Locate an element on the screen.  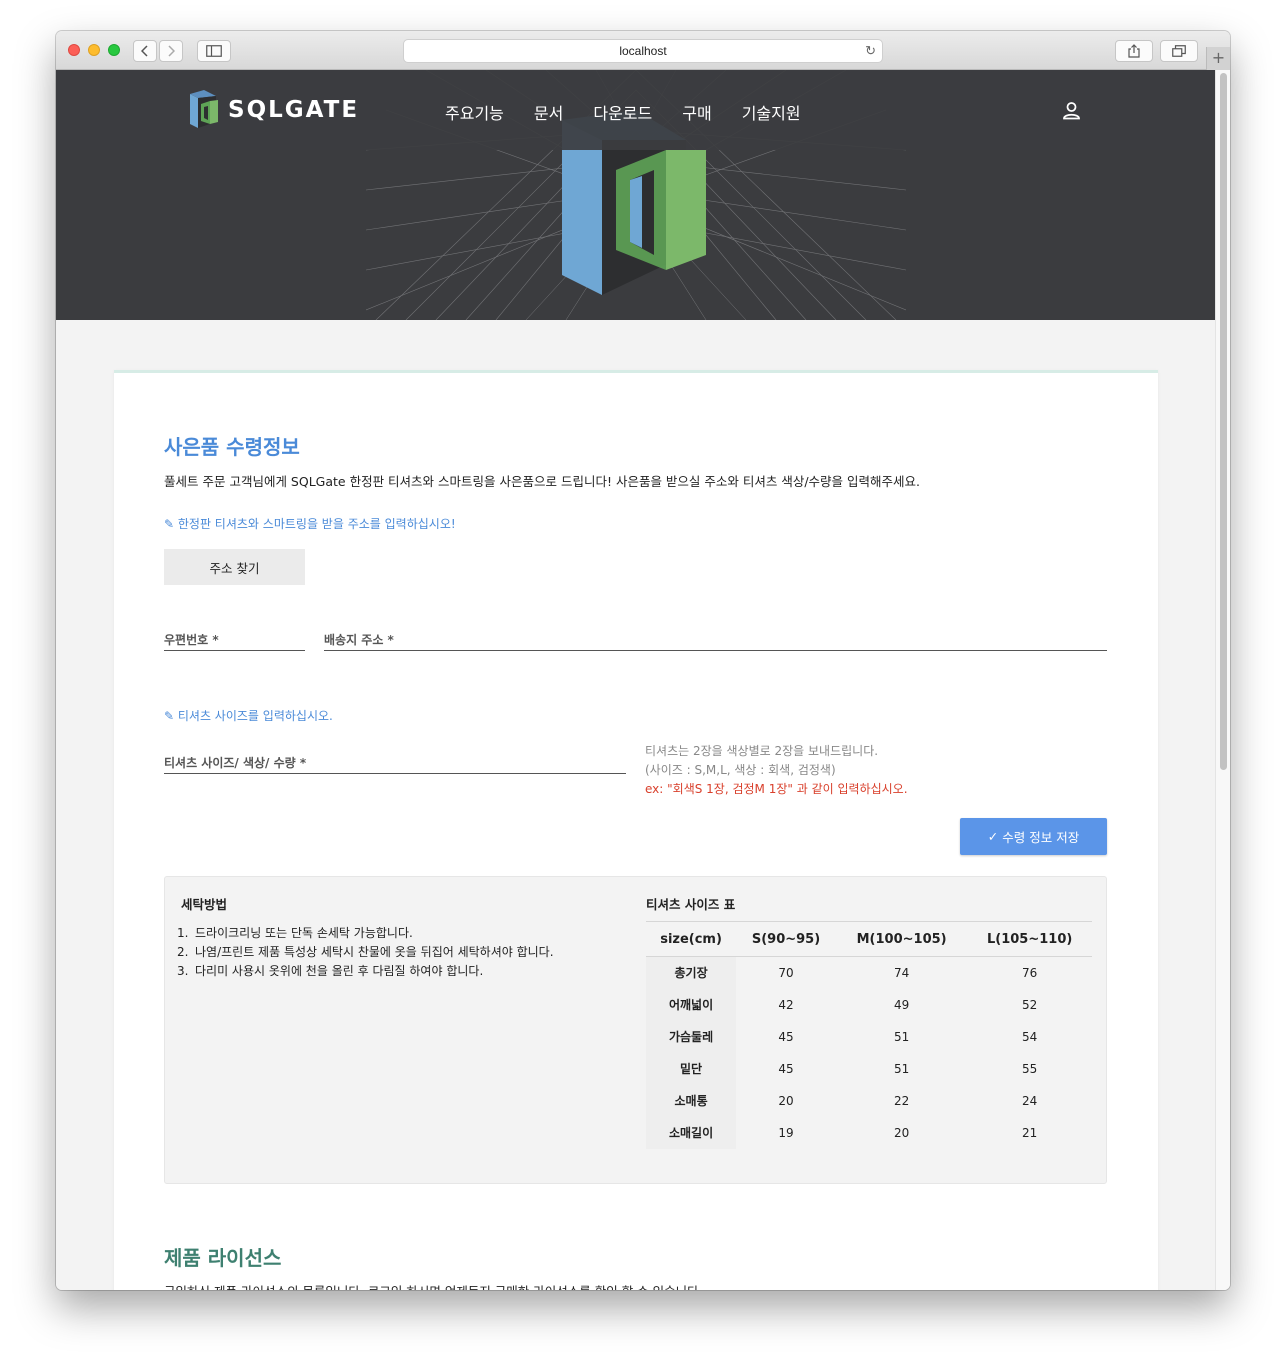
chevron-left-icon is located at coordinates (144, 51).